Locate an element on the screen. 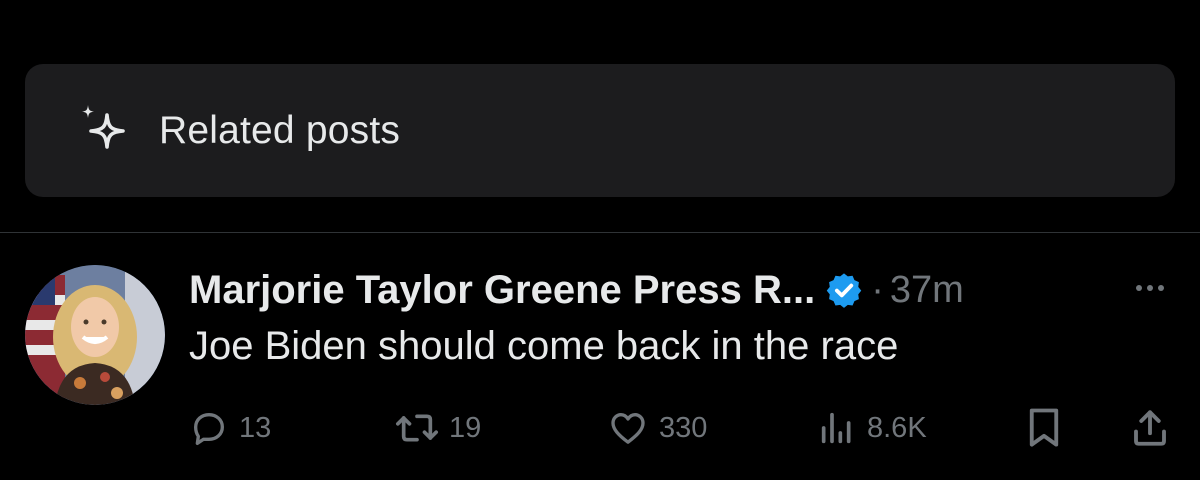 The image size is (1200, 480). share-button is located at coordinates (1150, 428).